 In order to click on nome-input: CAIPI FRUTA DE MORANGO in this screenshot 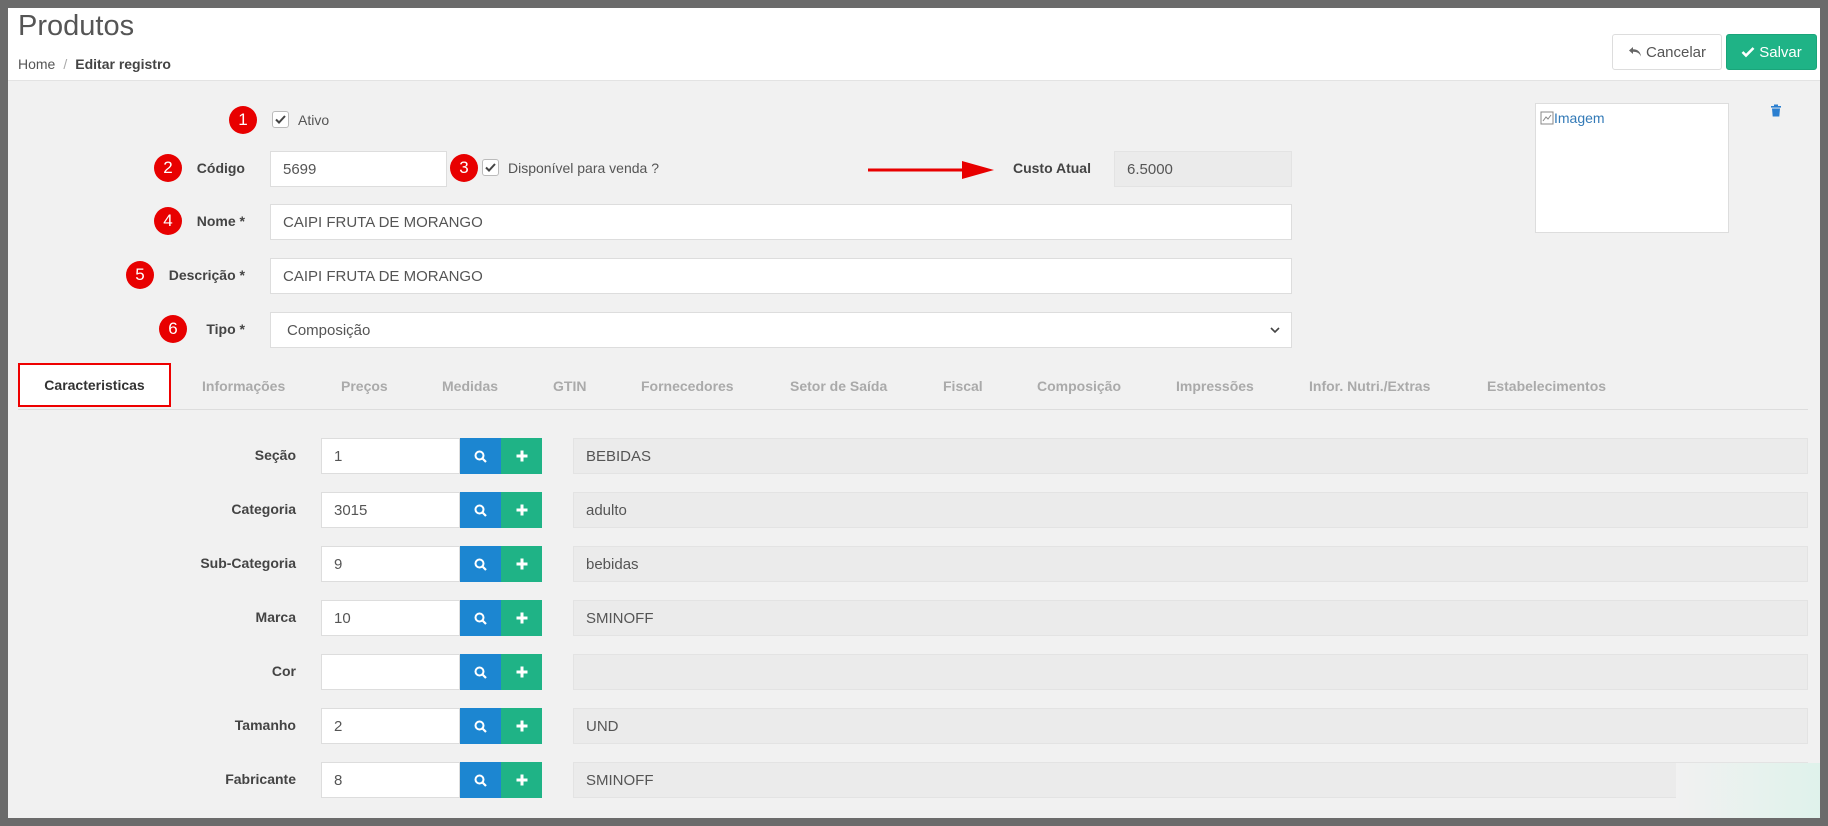, I will do `click(781, 222)`.